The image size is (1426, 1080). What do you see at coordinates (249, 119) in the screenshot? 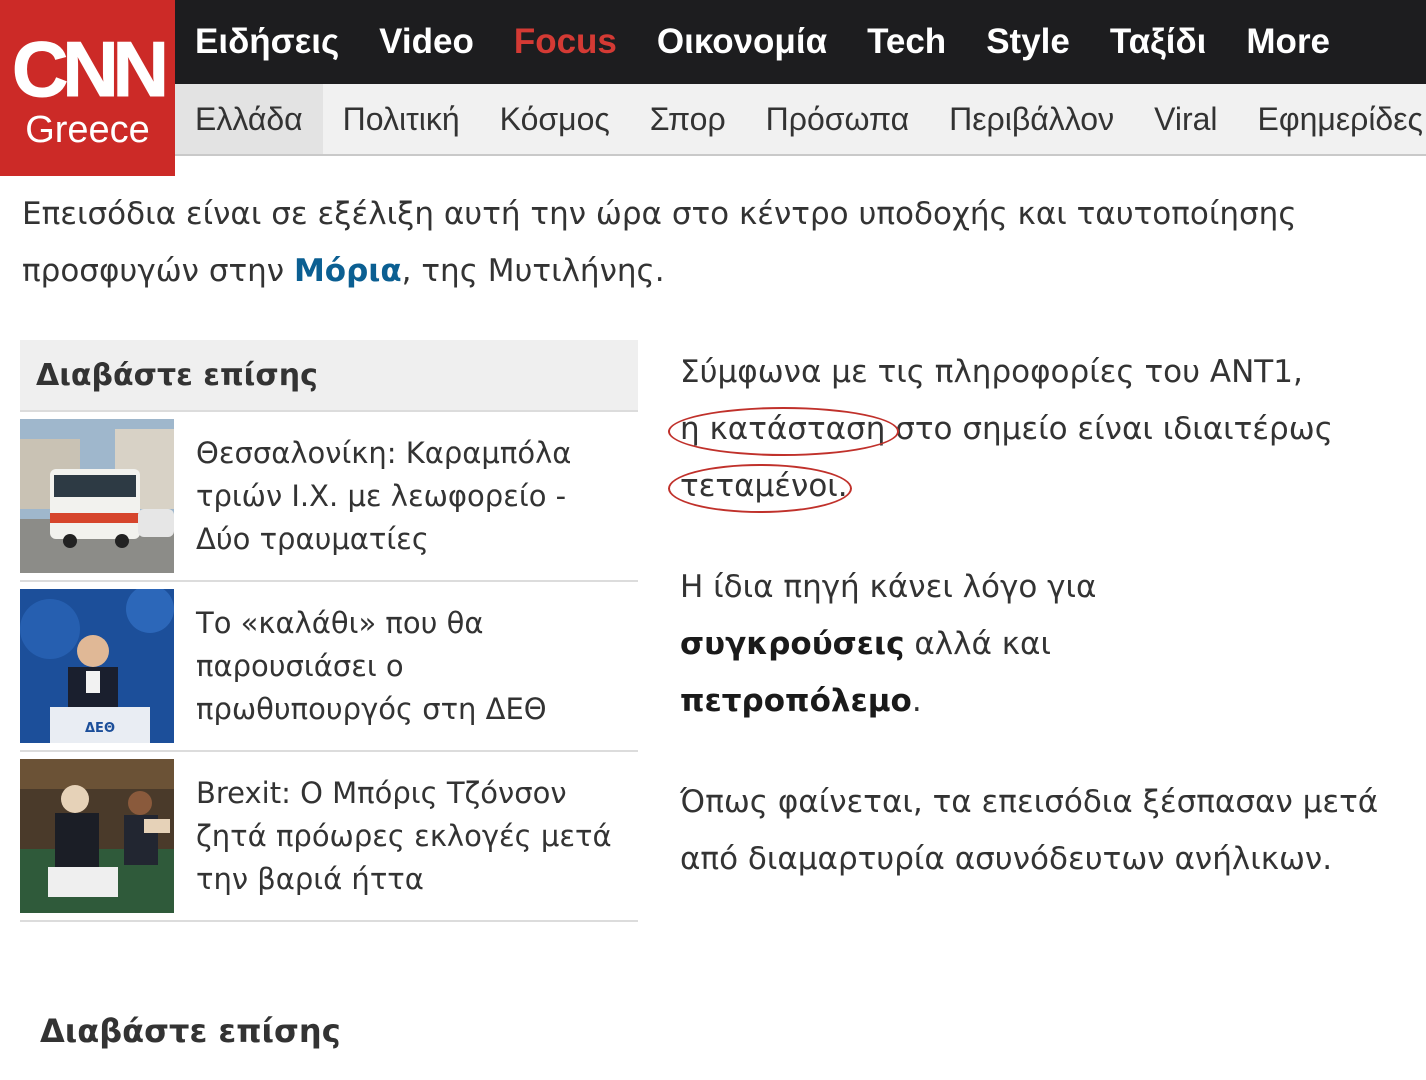
I see `subnav-item-greece: Ελλάδα` at bounding box center [249, 119].